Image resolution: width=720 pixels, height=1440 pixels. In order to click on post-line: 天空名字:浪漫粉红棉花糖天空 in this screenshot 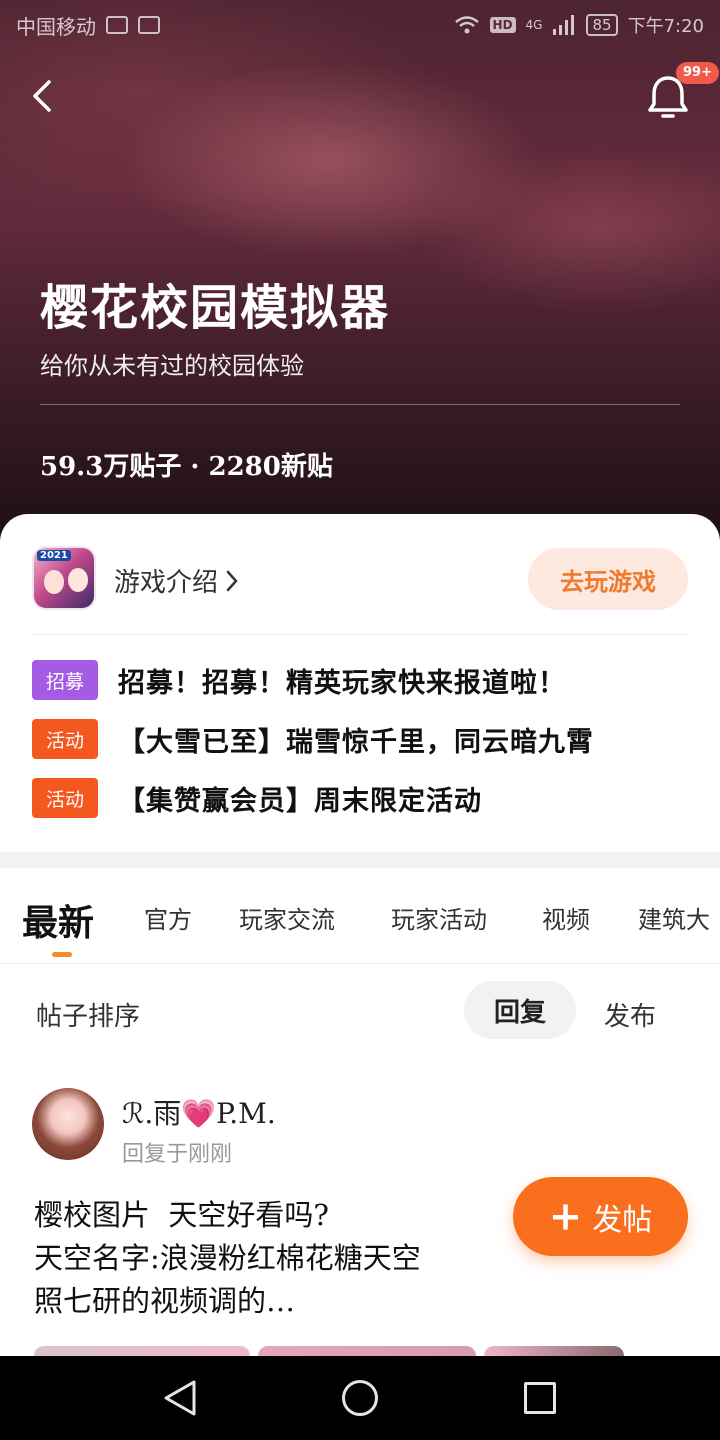, I will do `click(227, 1258)`.